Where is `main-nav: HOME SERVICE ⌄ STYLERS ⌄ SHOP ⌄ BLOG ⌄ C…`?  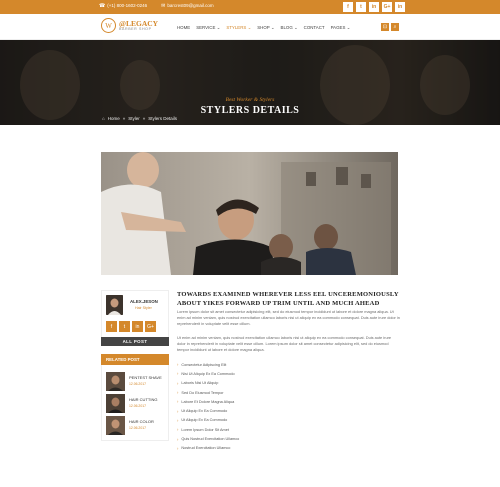 main-nav: HOME SERVICE ⌄ STYLERS ⌄ SHOP ⌄ BLOG ⌄ C… is located at coordinates (263, 28).